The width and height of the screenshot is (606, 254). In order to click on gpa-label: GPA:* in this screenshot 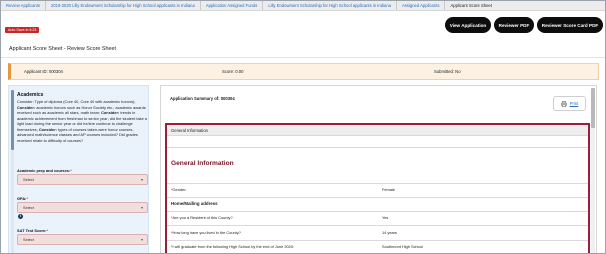, I will do `click(22, 198)`.